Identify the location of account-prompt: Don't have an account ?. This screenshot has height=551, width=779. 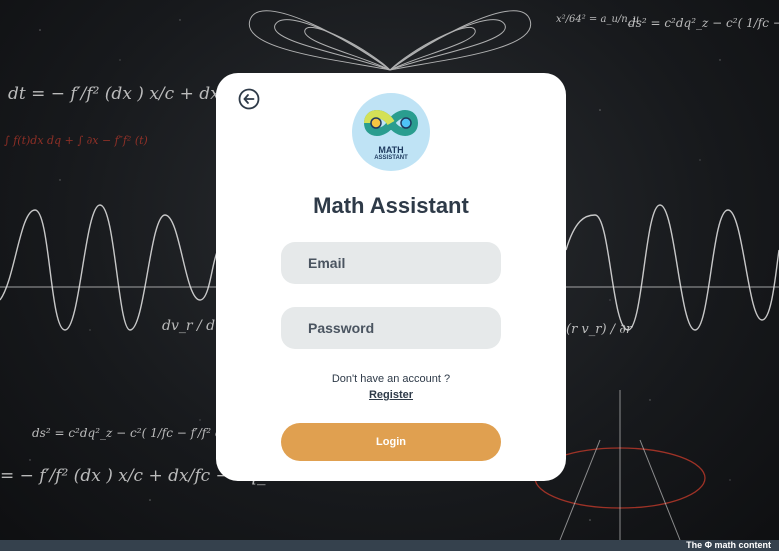
(391, 379).